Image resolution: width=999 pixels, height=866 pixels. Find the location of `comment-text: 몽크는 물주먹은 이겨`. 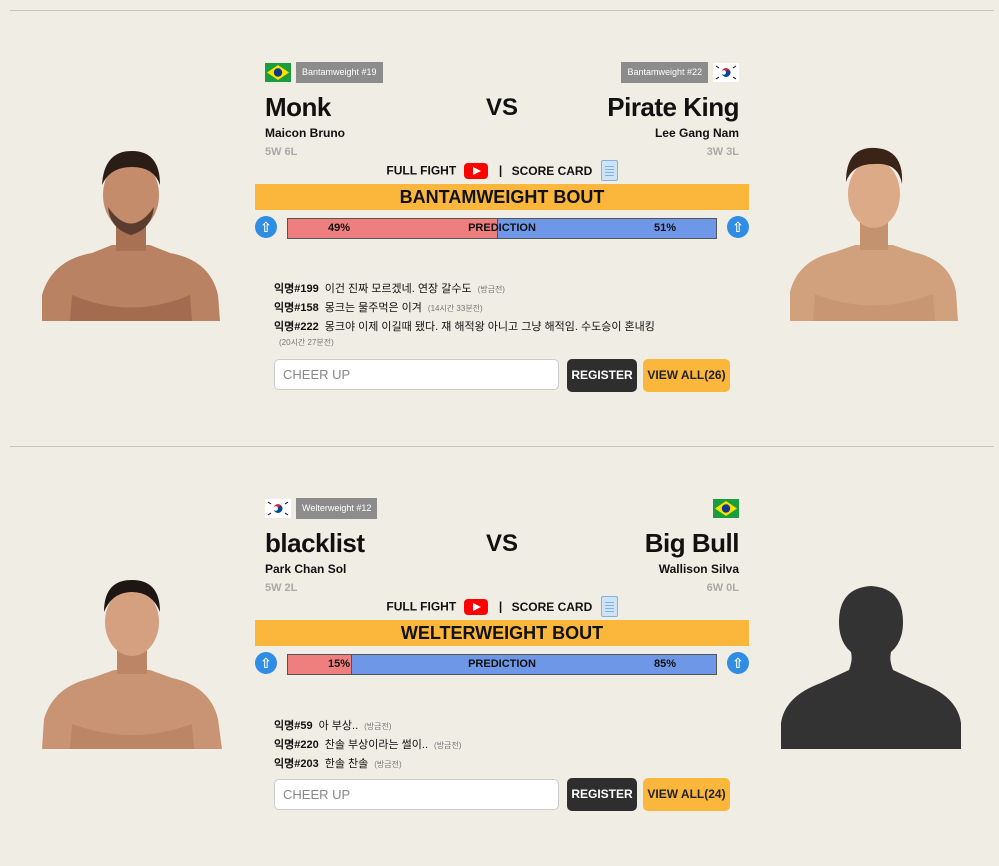

comment-text: 몽크는 물주먹은 이겨 is located at coordinates (373, 308).